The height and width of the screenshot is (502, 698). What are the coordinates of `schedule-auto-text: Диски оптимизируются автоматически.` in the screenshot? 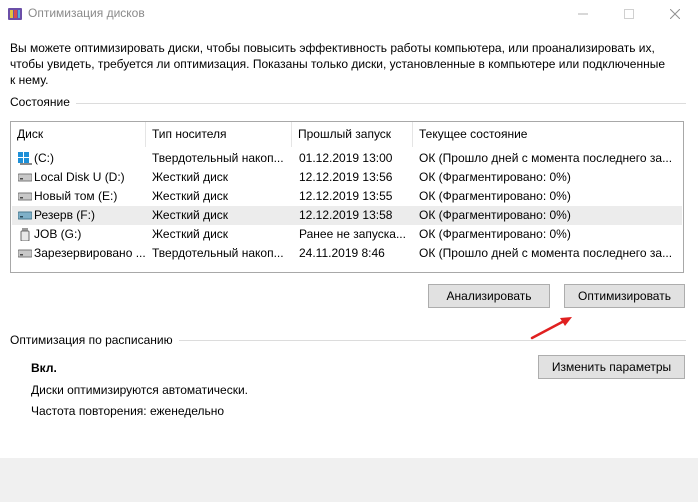 It's located at (140, 390).